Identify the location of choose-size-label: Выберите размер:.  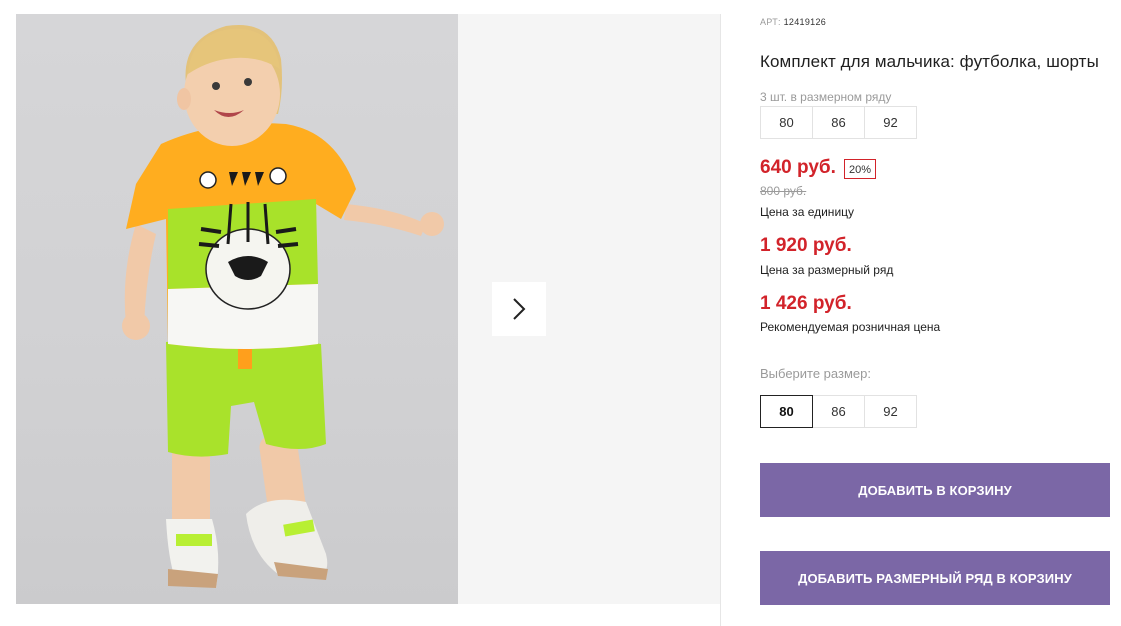
(815, 373).